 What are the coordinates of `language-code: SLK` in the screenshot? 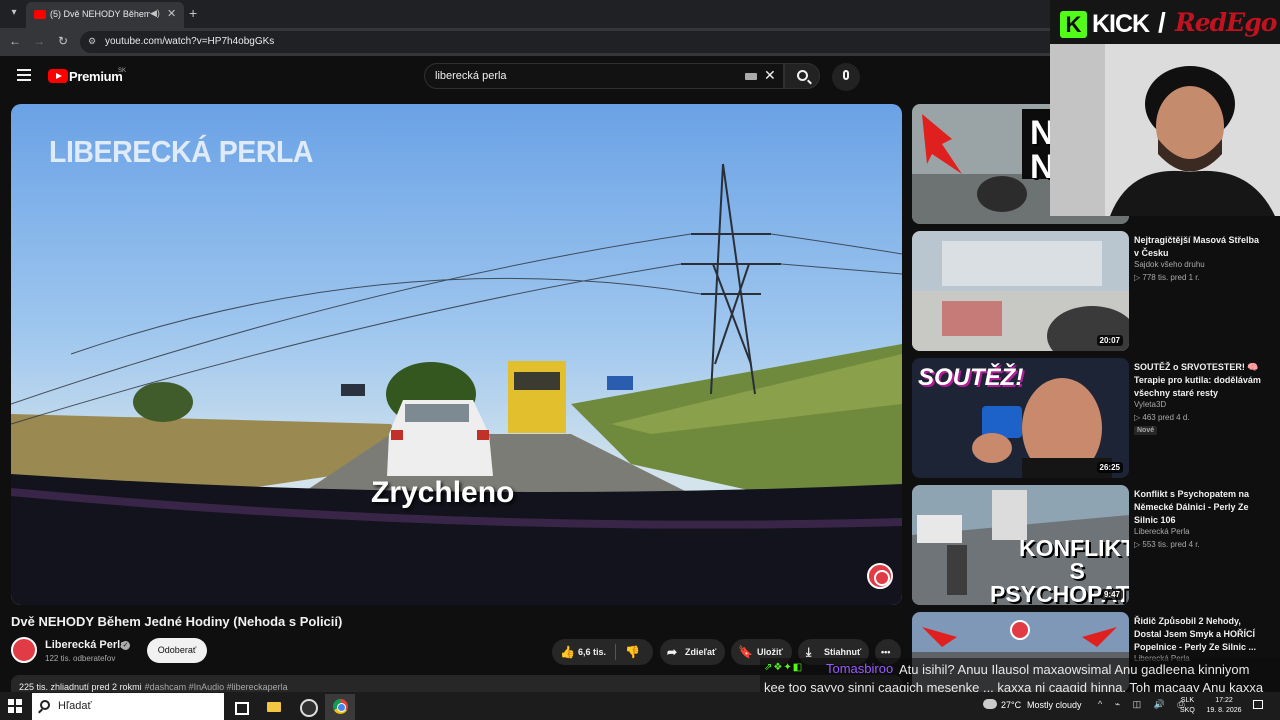 It's located at (1187, 700).